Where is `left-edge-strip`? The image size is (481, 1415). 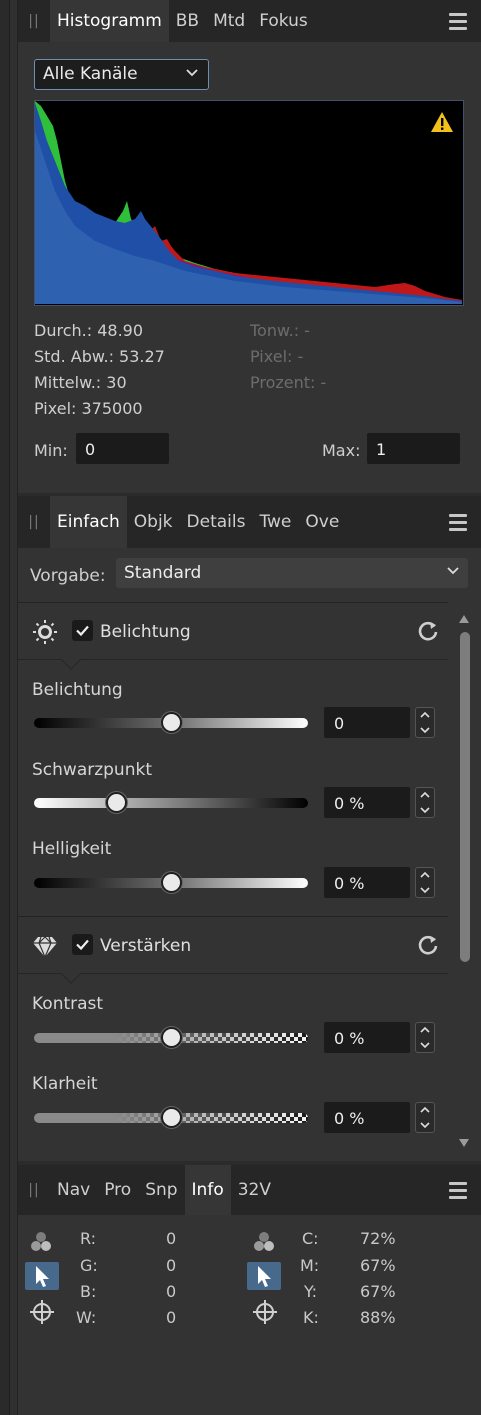 left-edge-strip is located at coordinates (5, 707).